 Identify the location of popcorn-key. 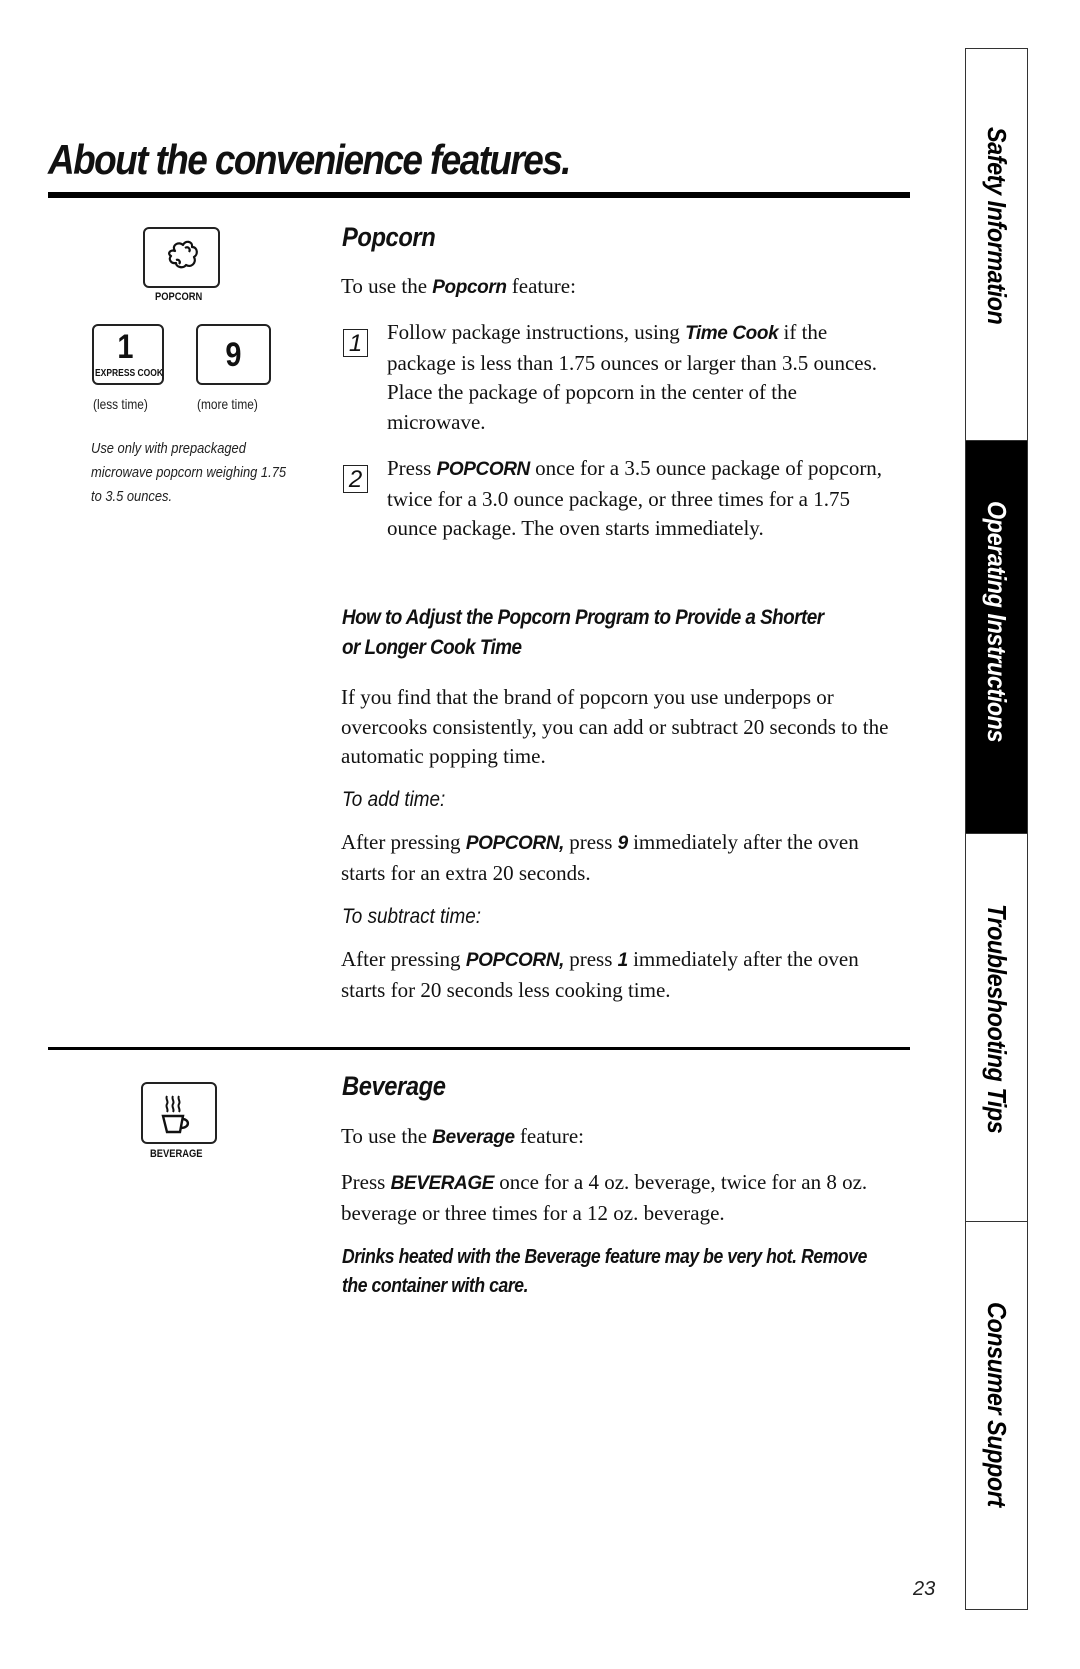
(181, 257).